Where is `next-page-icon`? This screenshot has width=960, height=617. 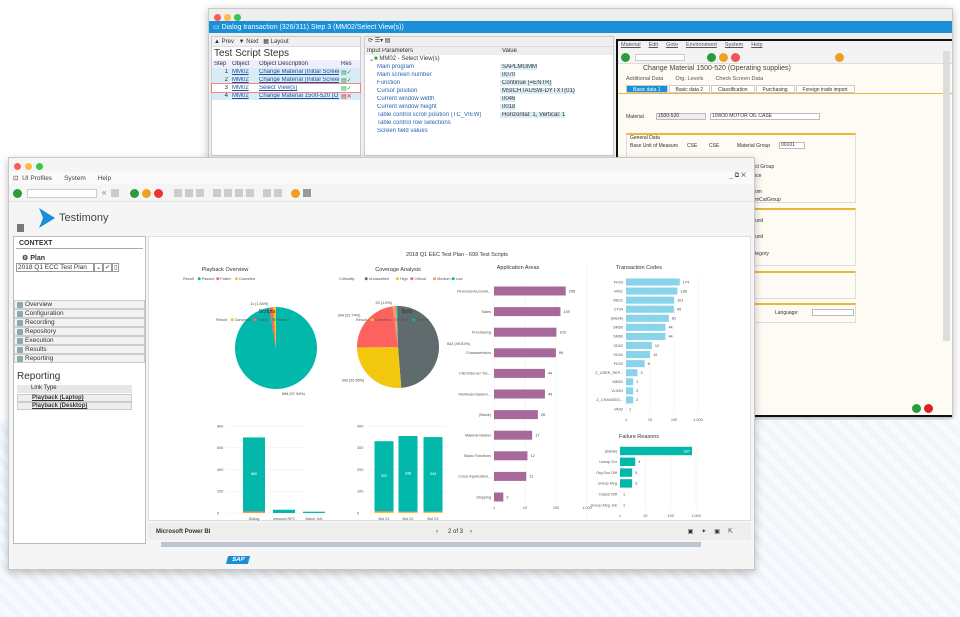 next-page-icon is located at coordinates (239, 193).